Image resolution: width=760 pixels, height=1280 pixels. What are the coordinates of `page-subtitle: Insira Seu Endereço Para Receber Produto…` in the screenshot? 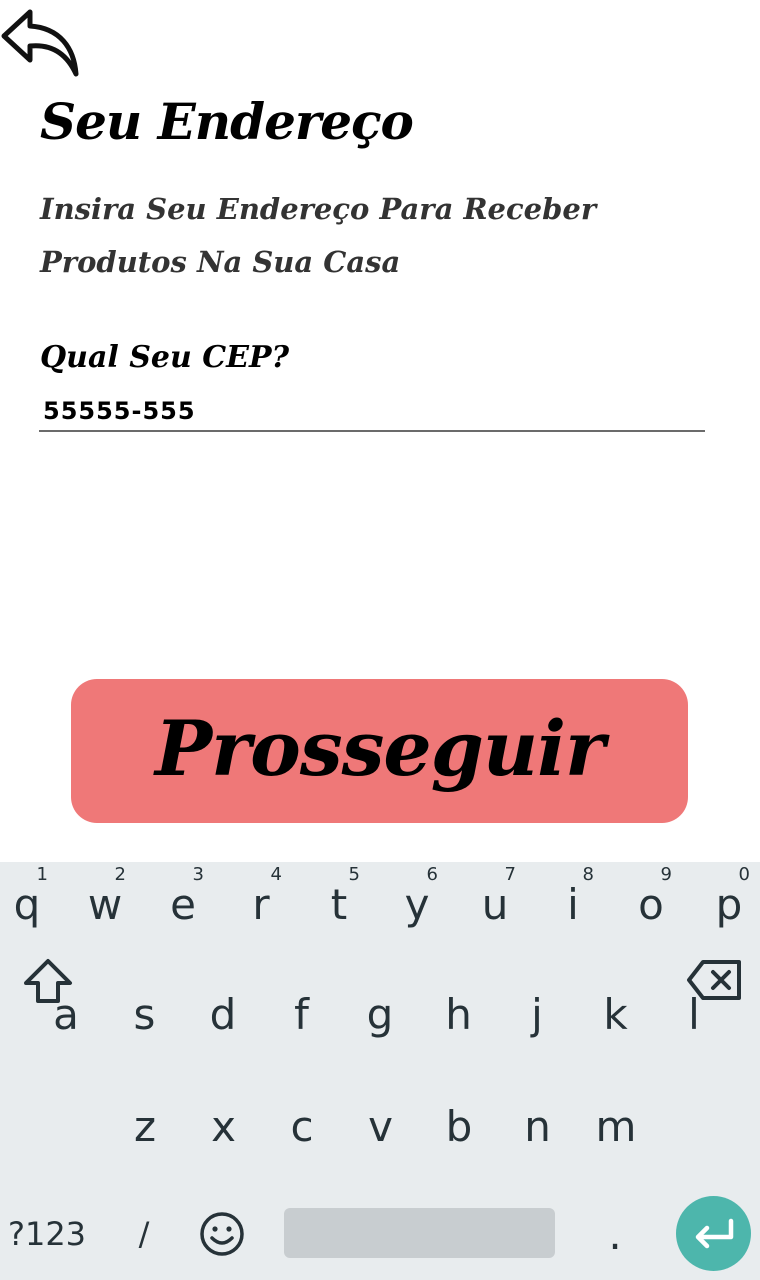 It's located at (318, 235).